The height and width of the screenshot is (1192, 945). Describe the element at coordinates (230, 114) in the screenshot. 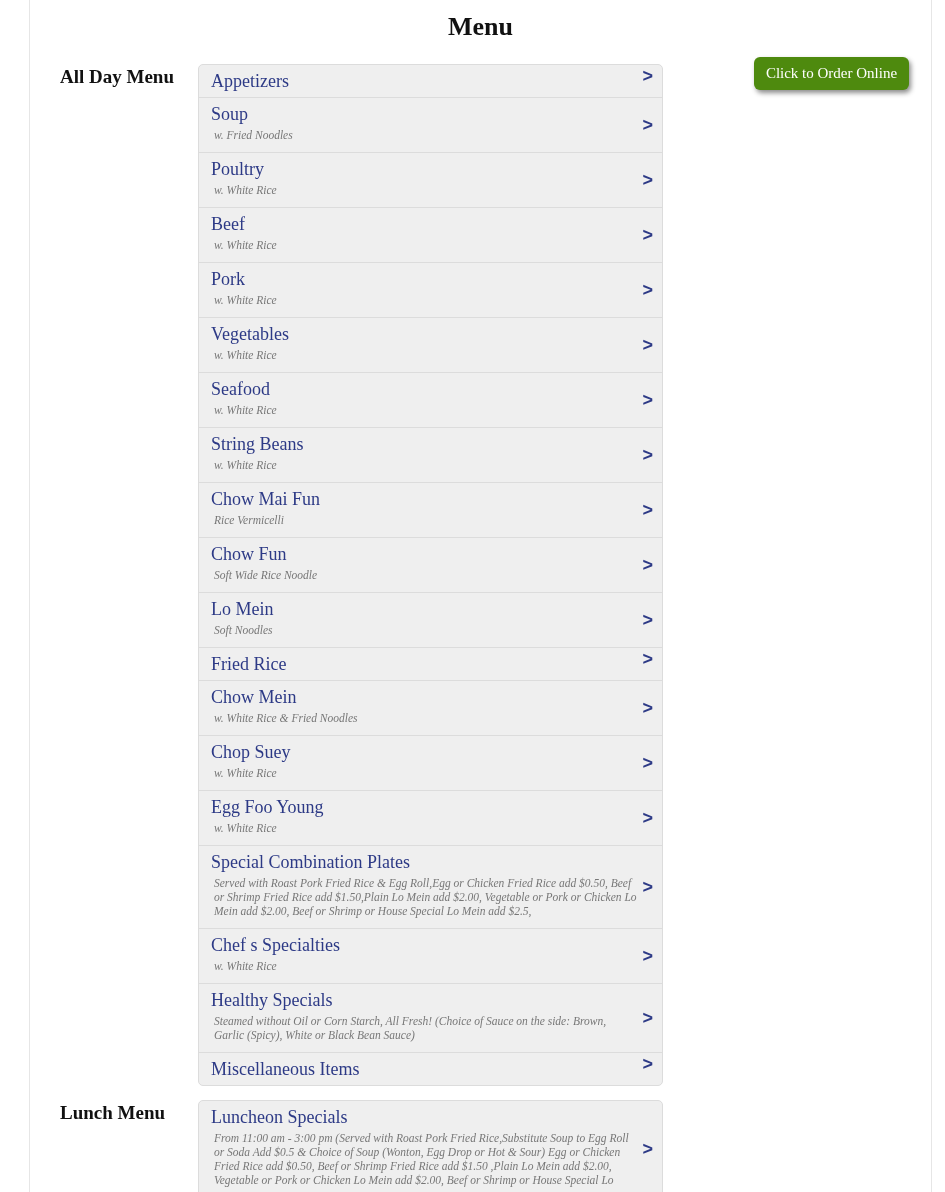

I see `category-title: Soup` at that location.